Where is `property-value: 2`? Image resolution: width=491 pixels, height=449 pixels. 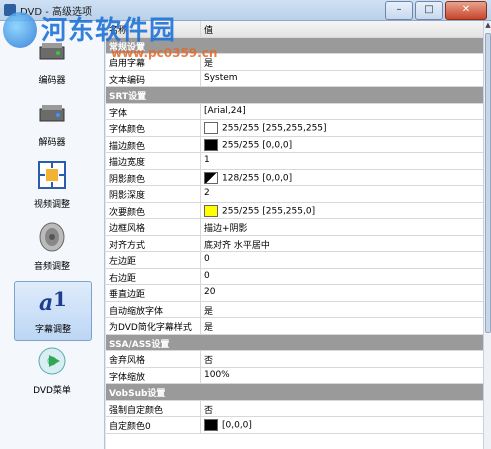 property-value: 2 is located at coordinates (207, 193).